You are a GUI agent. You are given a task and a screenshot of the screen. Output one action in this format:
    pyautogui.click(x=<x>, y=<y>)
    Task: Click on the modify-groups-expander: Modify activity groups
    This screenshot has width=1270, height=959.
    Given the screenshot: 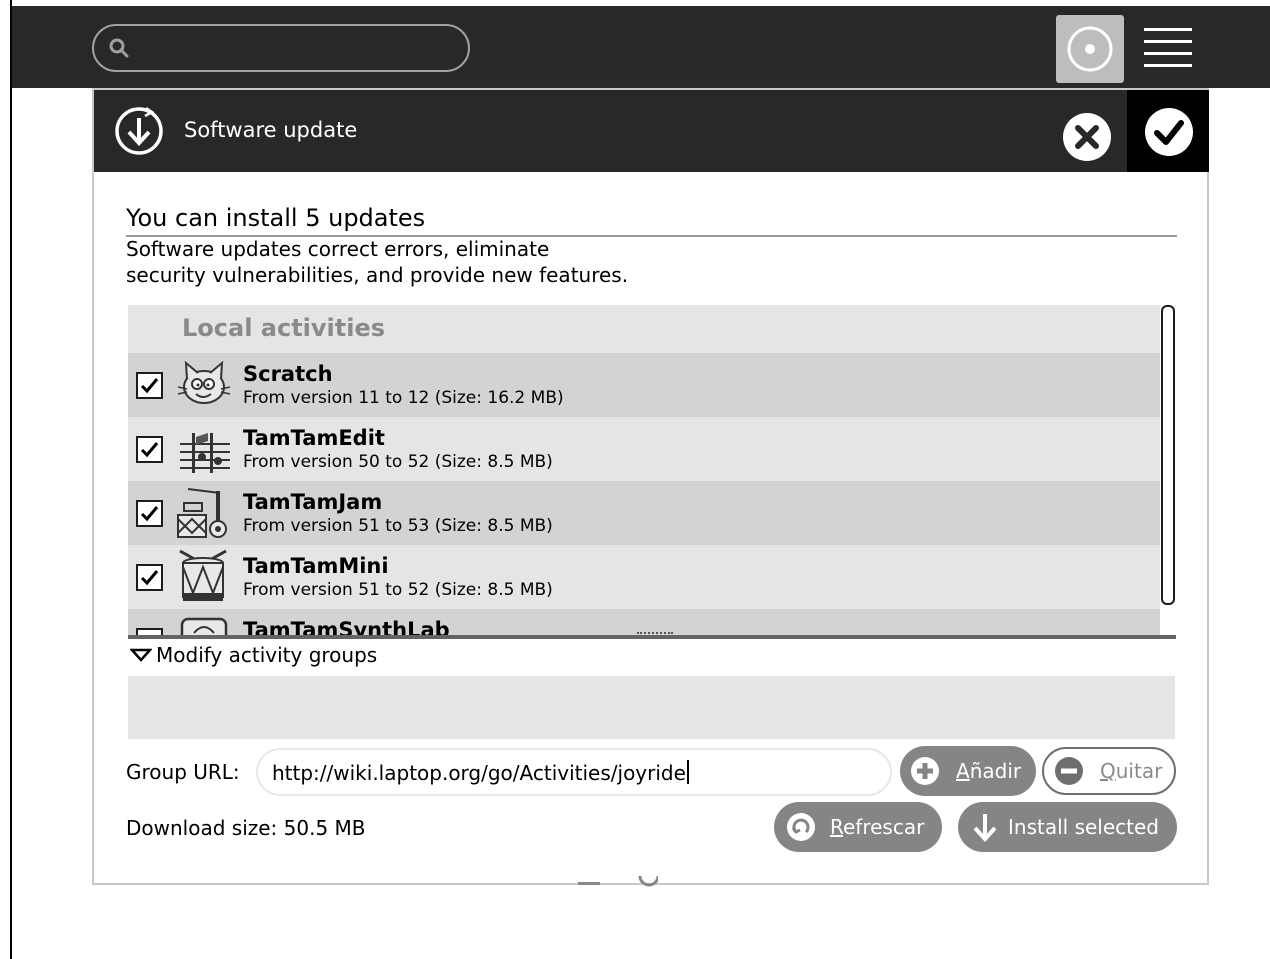 What is the action you would take?
    pyautogui.click(x=253, y=655)
    